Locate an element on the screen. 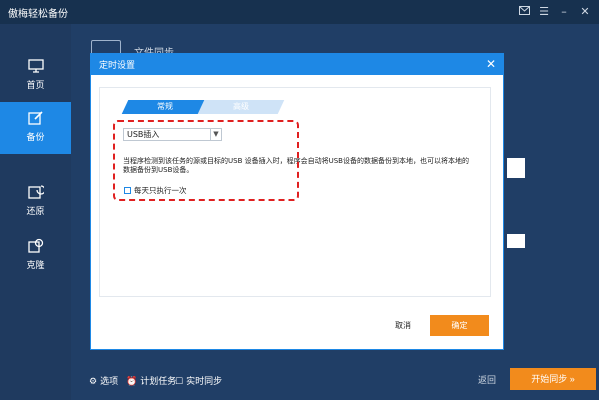 The image size is (599, 400). background-field is located at coordinates (516, 168).